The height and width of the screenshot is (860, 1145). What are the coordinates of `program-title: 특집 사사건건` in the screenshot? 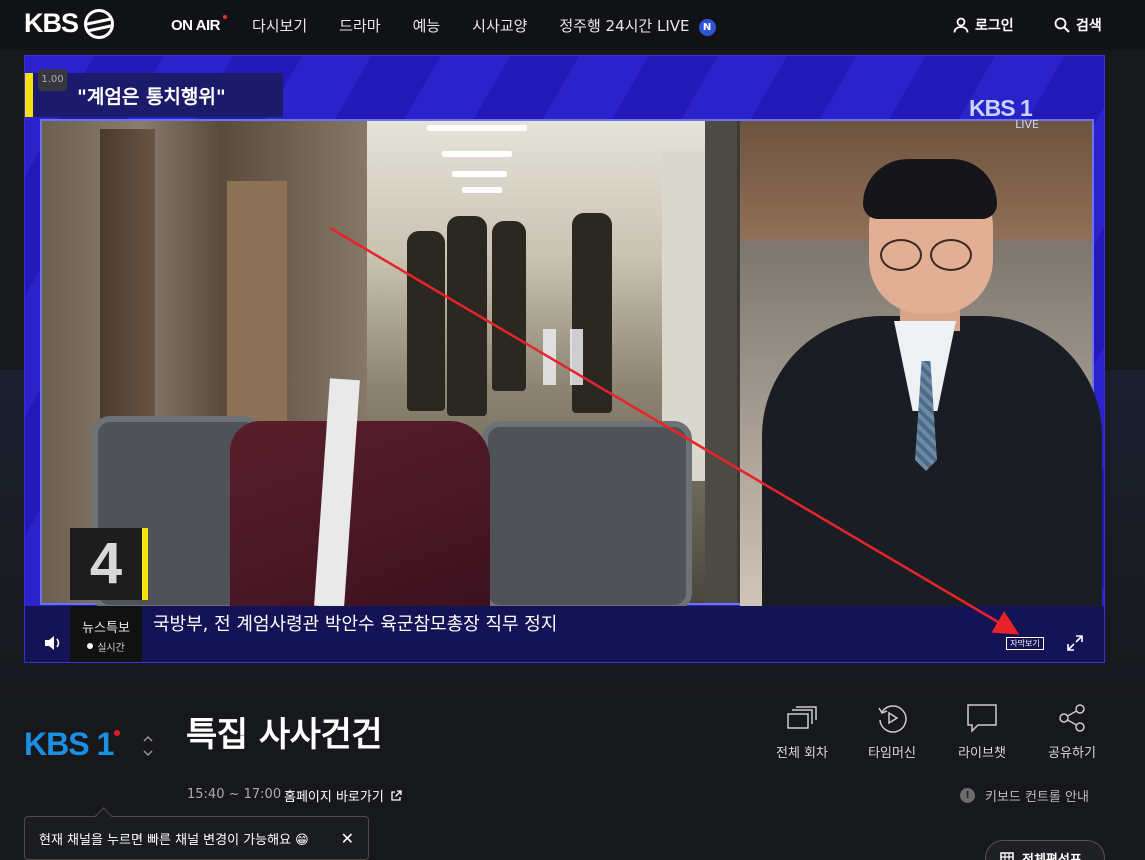 It's located at (284, 735).